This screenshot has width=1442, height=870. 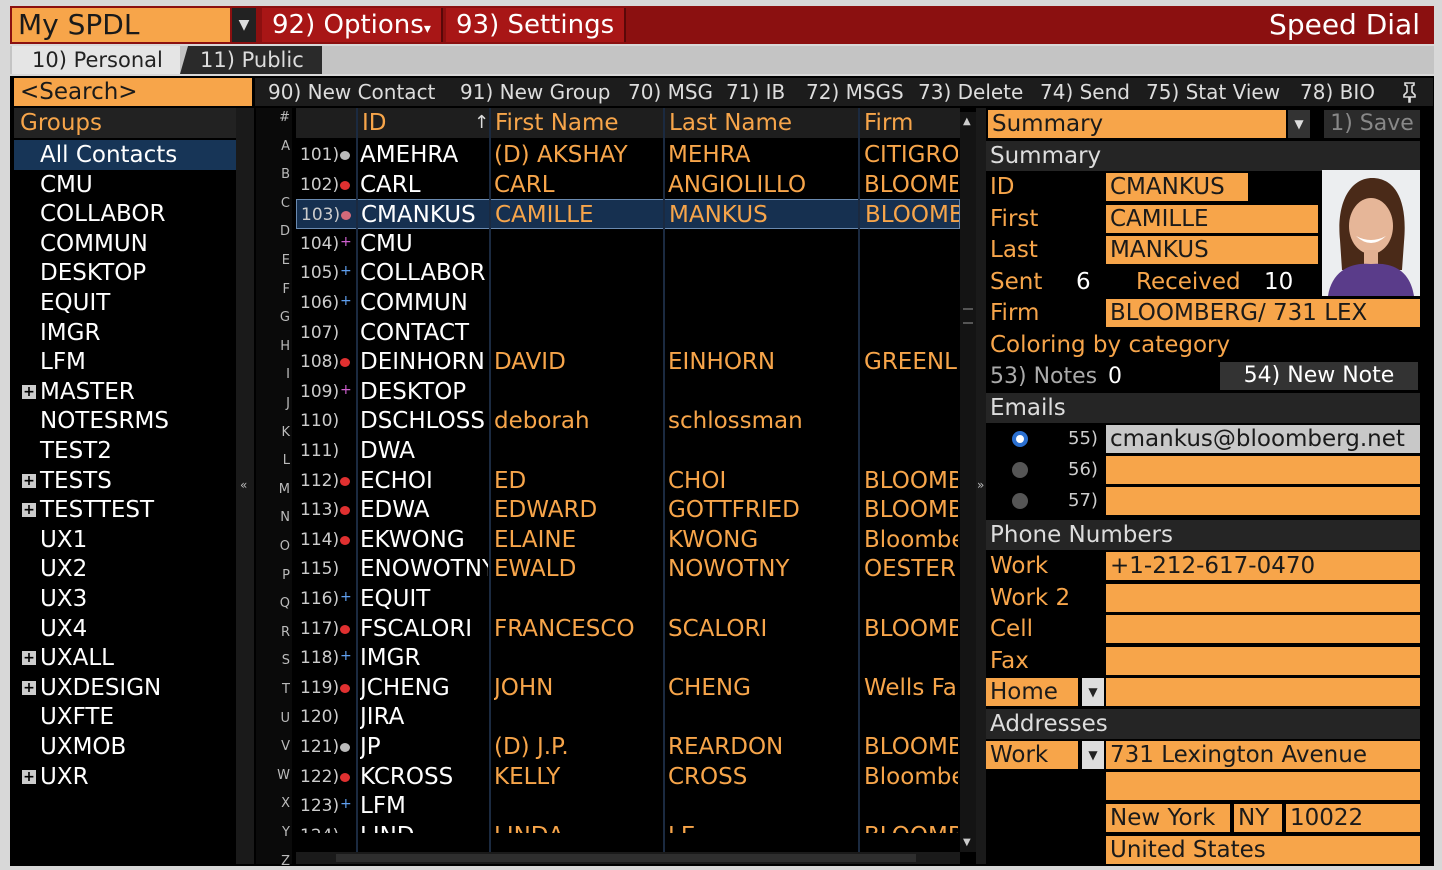 I want to click on alpha-index-letter: V, so click(x=274, y=746).